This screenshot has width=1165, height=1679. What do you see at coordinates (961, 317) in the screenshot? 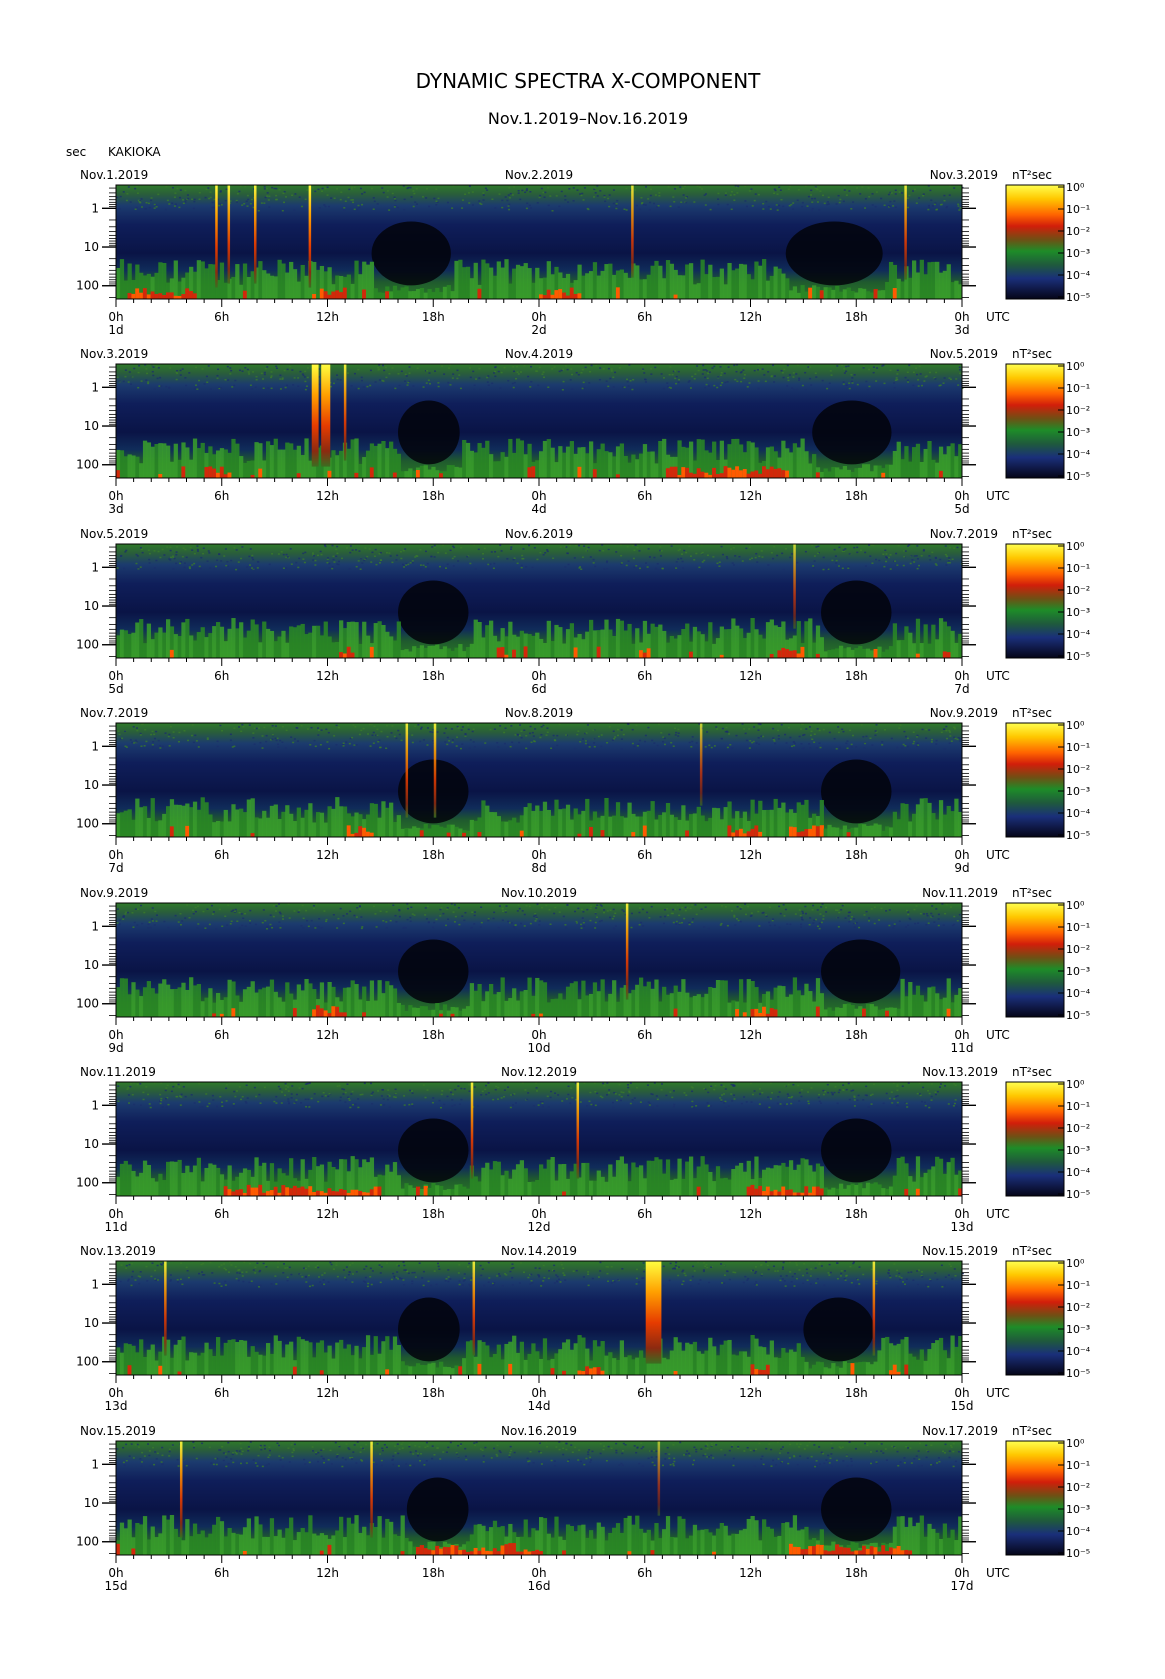
I see `x-tick-label: 0h` at bounding box center [961, 317].